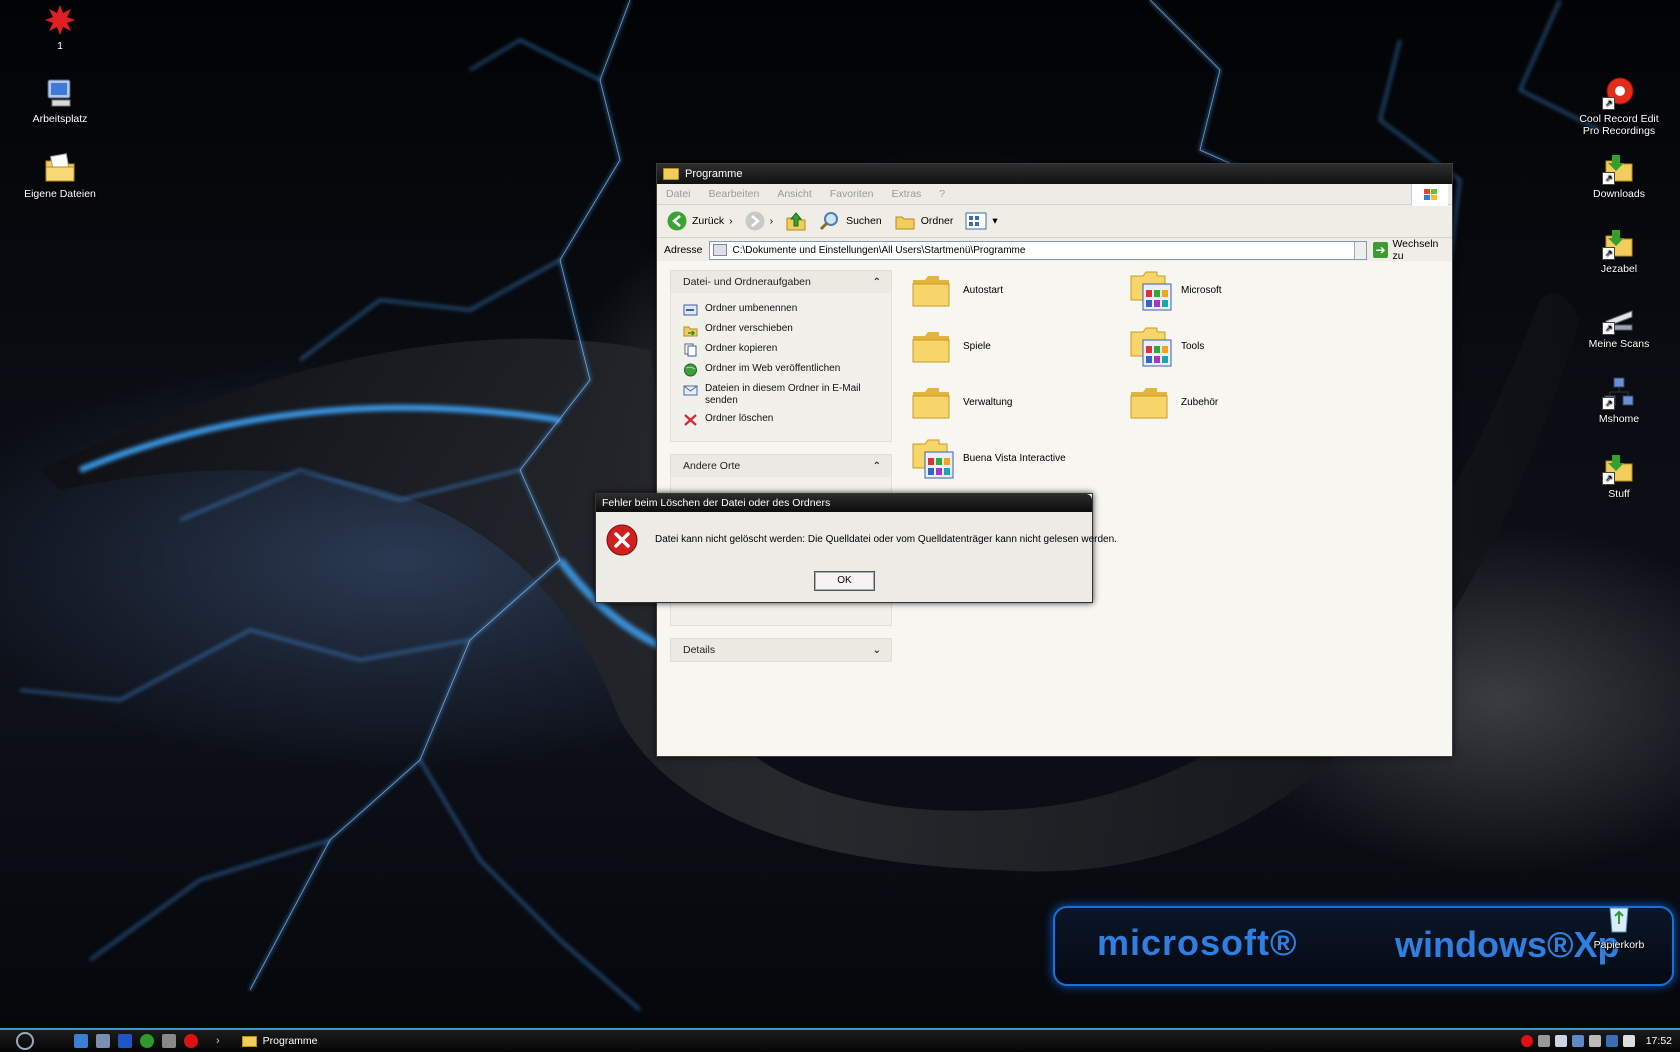 The image size is (1680, 1052). What do you see at coordinates (191, 1041) in the screenshot?
I see `quicklaunch-opera-icon` at bounding box center [191, 1041].